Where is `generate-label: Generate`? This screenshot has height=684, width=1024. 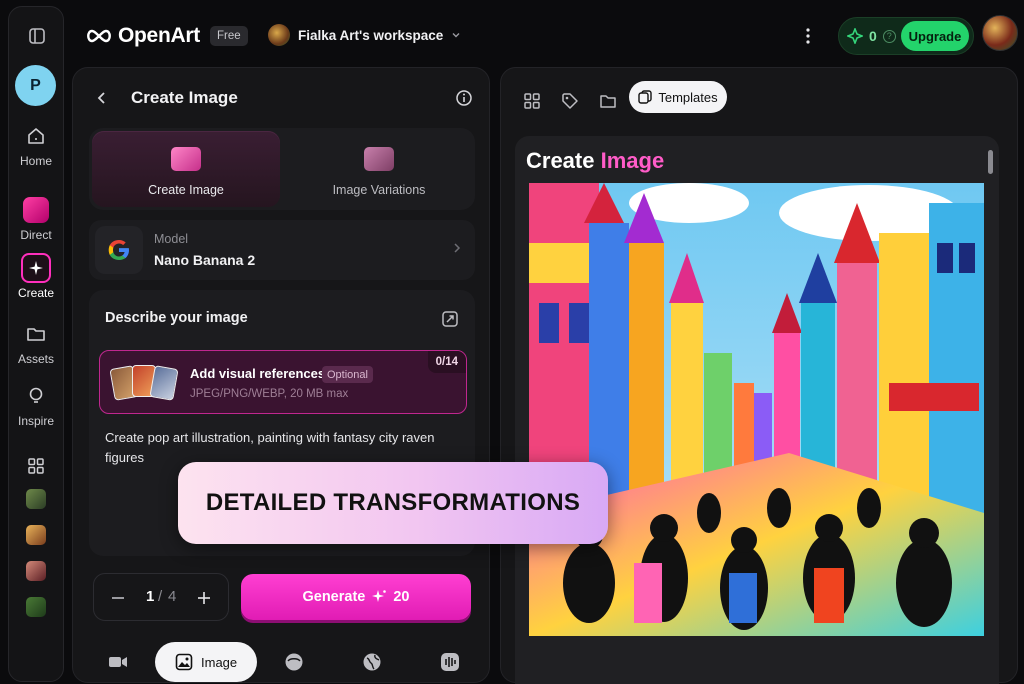 generate-label: Generate is located at coordinates (334, 597).